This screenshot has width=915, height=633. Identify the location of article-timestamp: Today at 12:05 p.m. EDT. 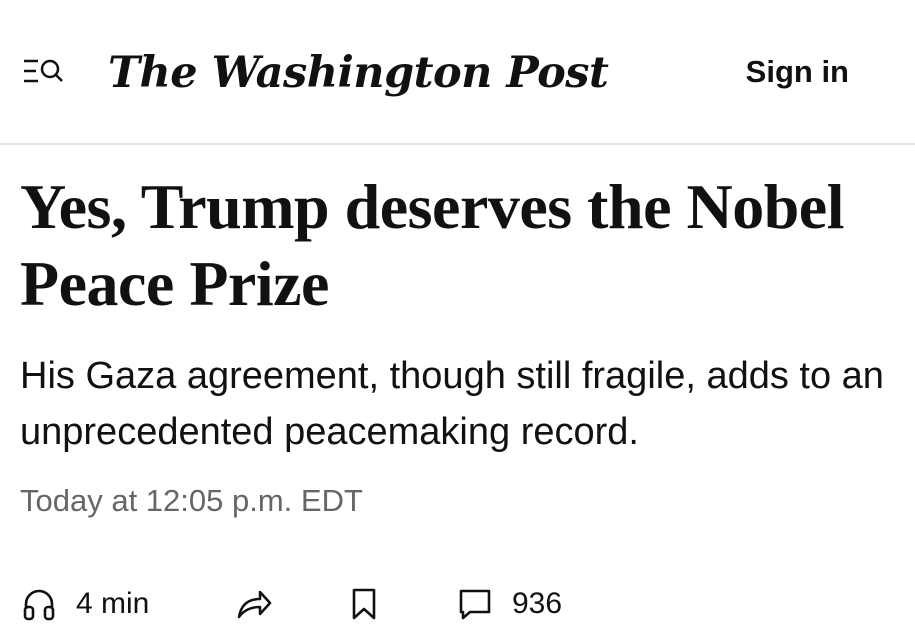
(191, 500).